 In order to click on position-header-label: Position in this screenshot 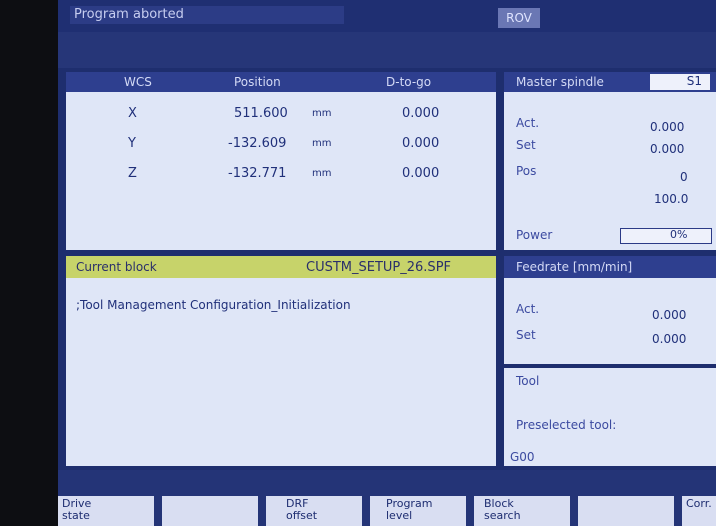, I will do `click(257, 82)`.